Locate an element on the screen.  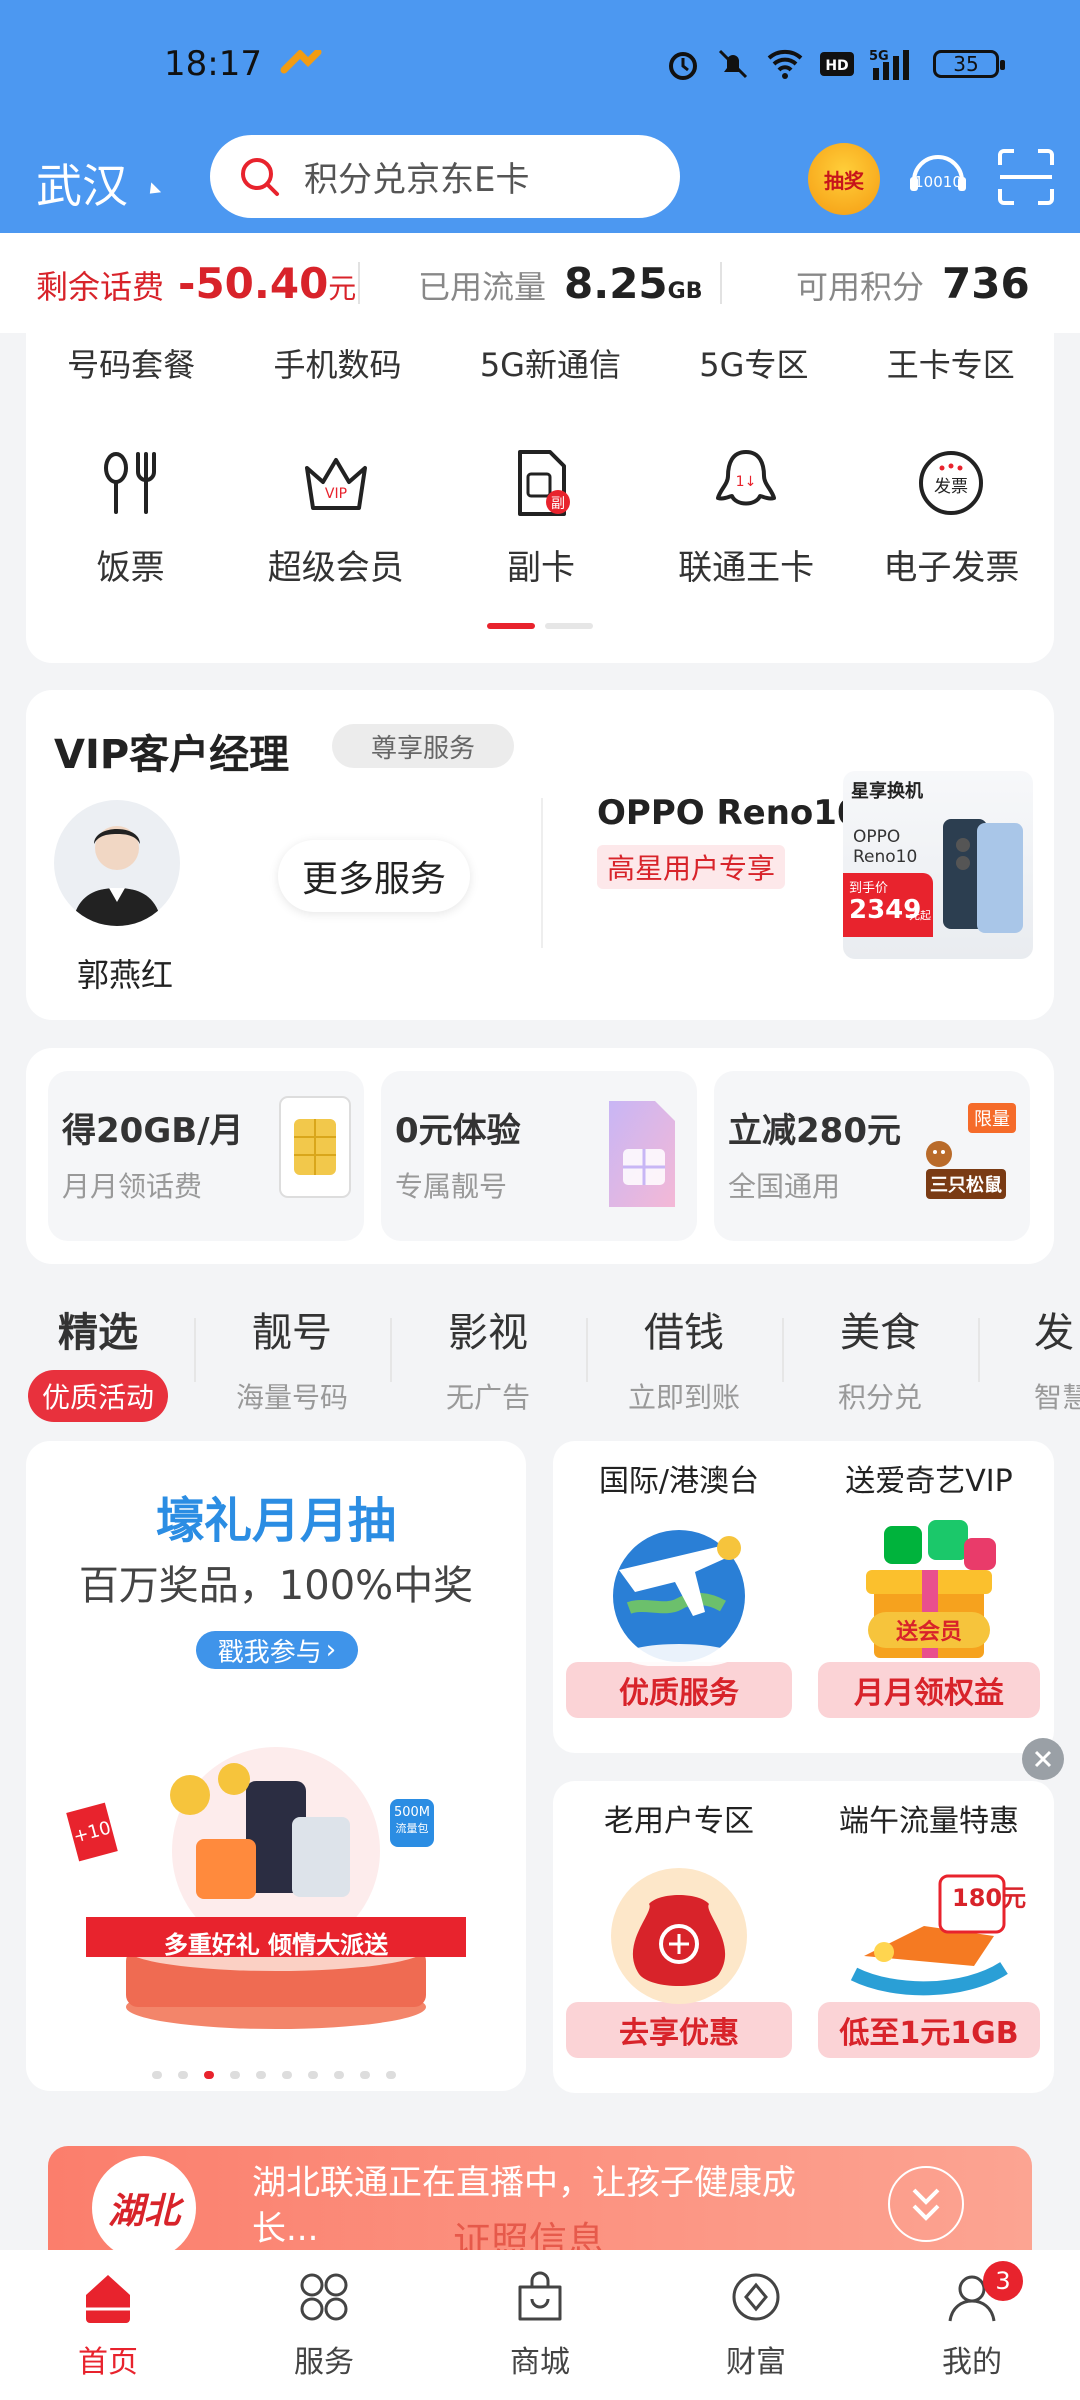
status-icons: HD 5G 35 is located at coordinates (835, 64).